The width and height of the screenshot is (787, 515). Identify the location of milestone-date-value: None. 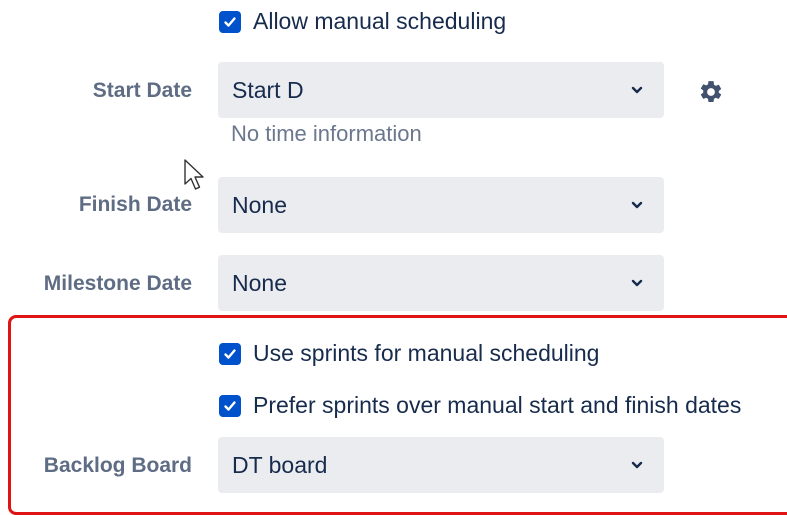
(259, 282).